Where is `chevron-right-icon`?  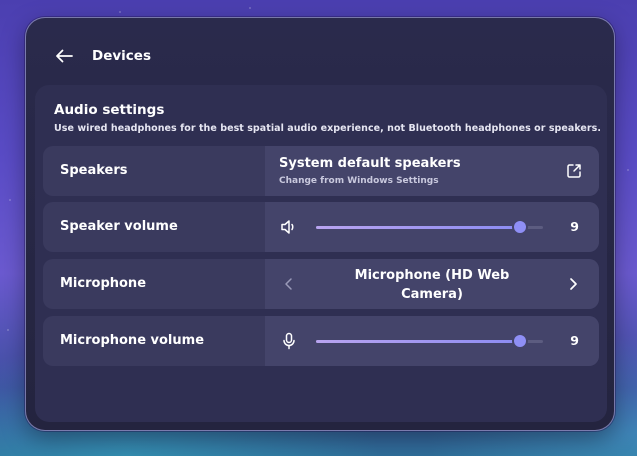 chevron-right-icon is located at coordinates (573, 284).